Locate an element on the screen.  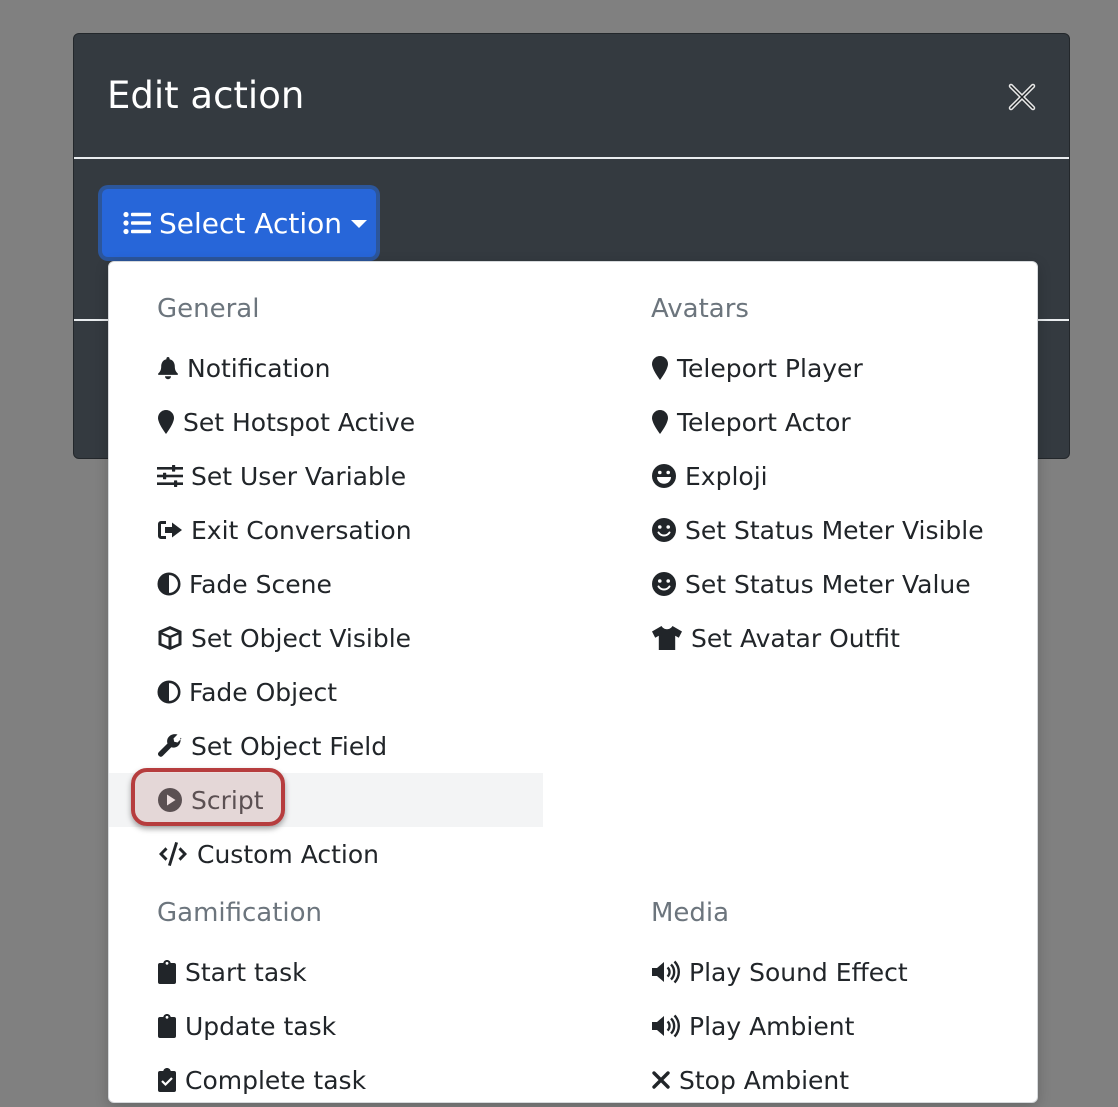
general-header: General is located at coordinates (208, 309).